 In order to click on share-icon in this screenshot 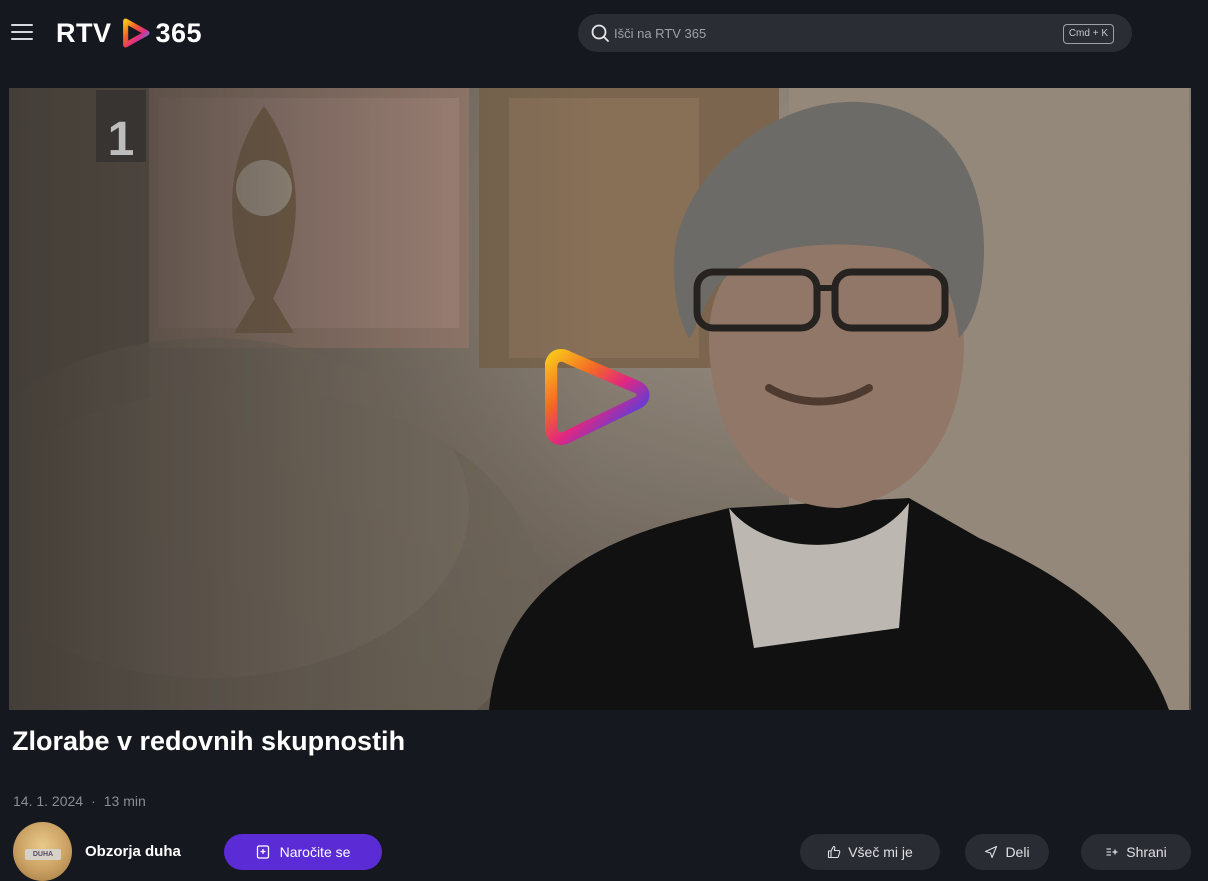, I will do `click(991, 852)`.